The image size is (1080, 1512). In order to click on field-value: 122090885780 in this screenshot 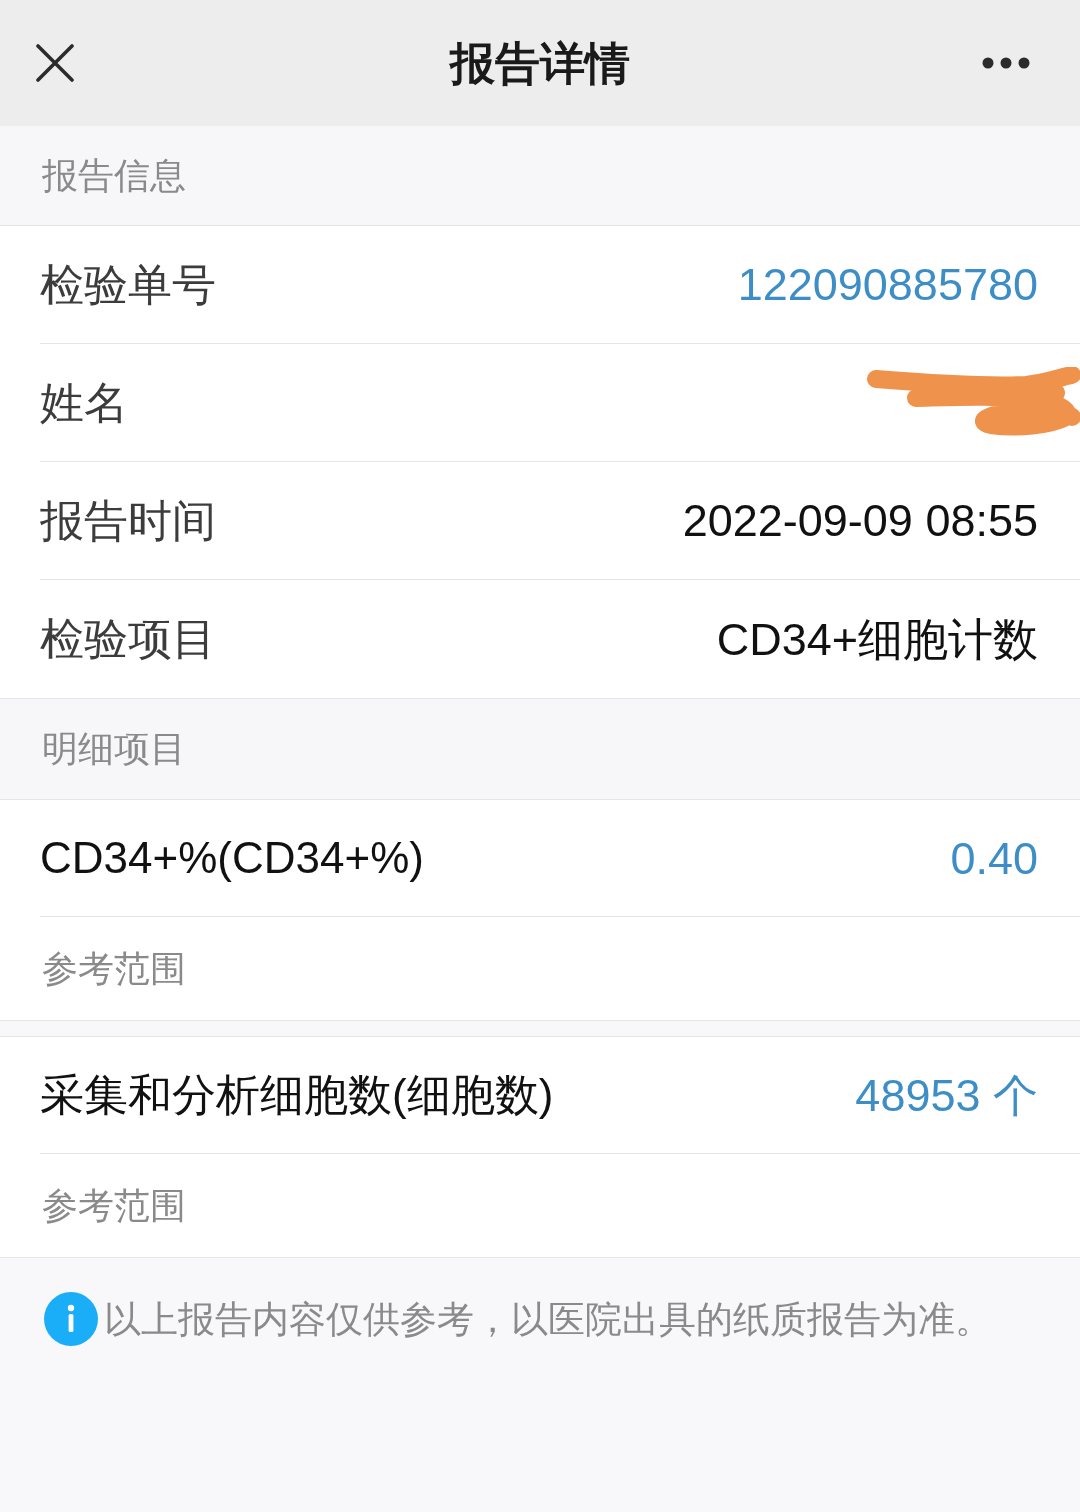, I will do `click(887, 284)`.